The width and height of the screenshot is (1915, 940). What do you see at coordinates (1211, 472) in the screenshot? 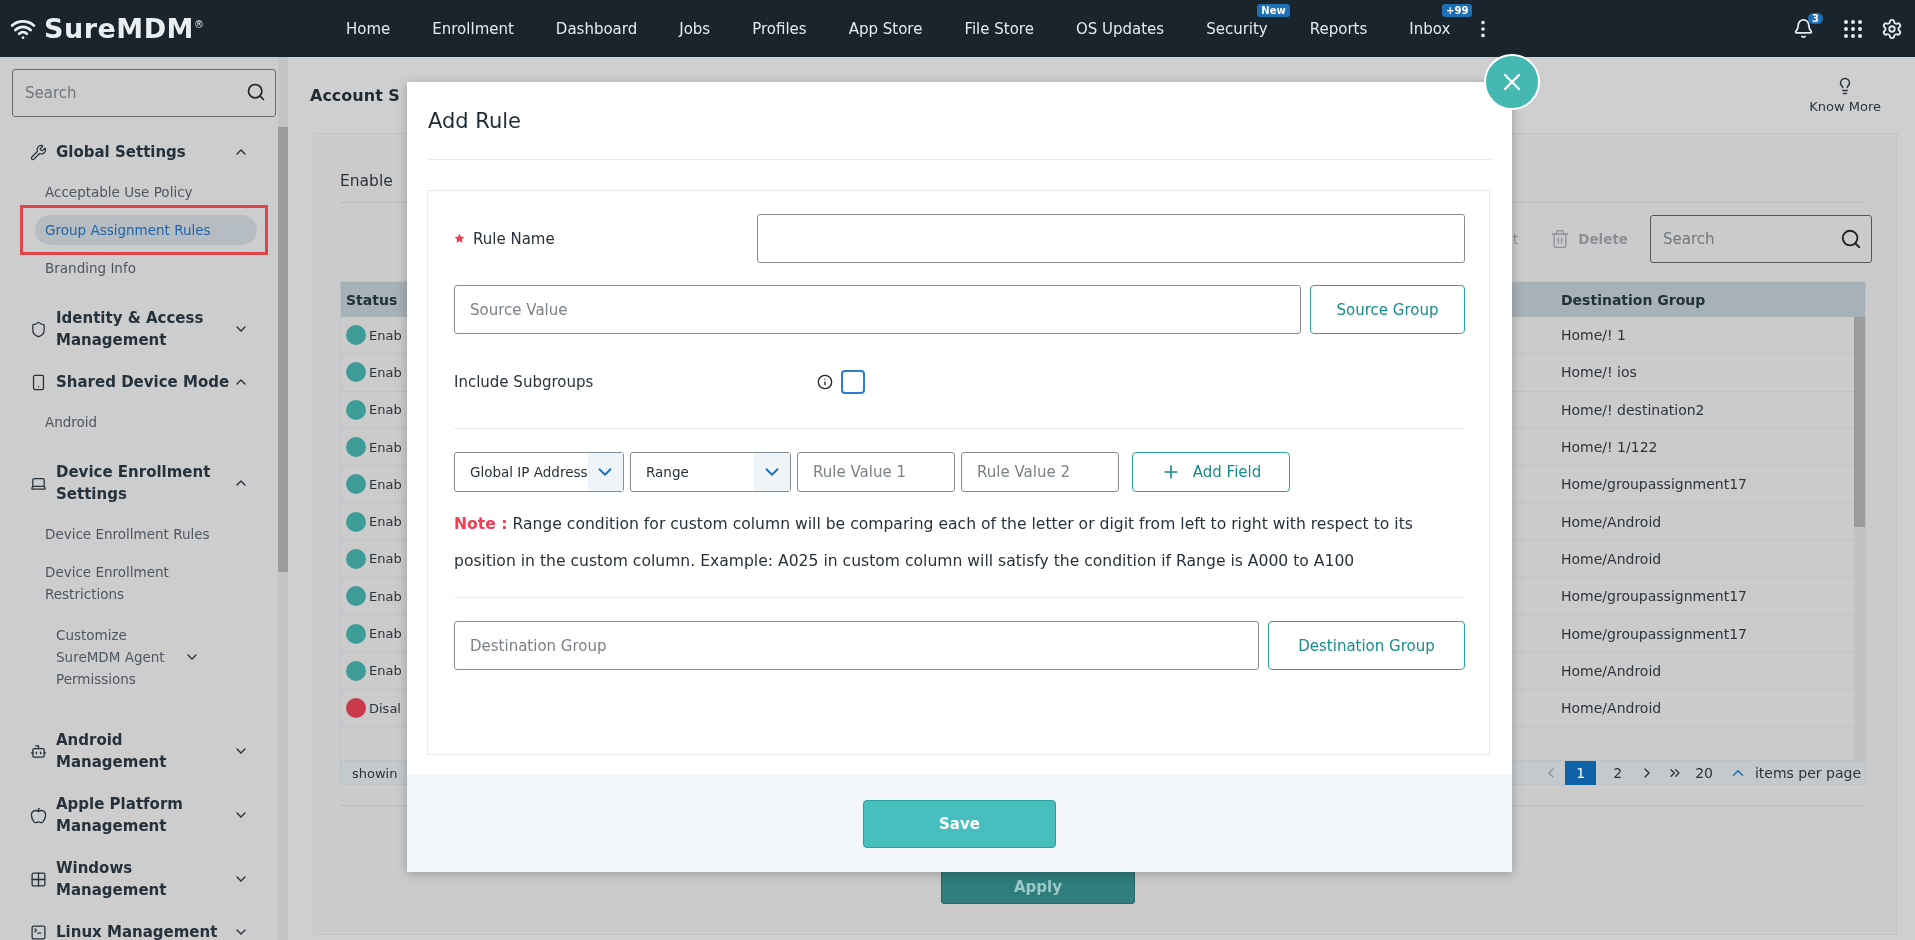
I see `add-field-button: Add Field` at bounding box center [1211, 472].